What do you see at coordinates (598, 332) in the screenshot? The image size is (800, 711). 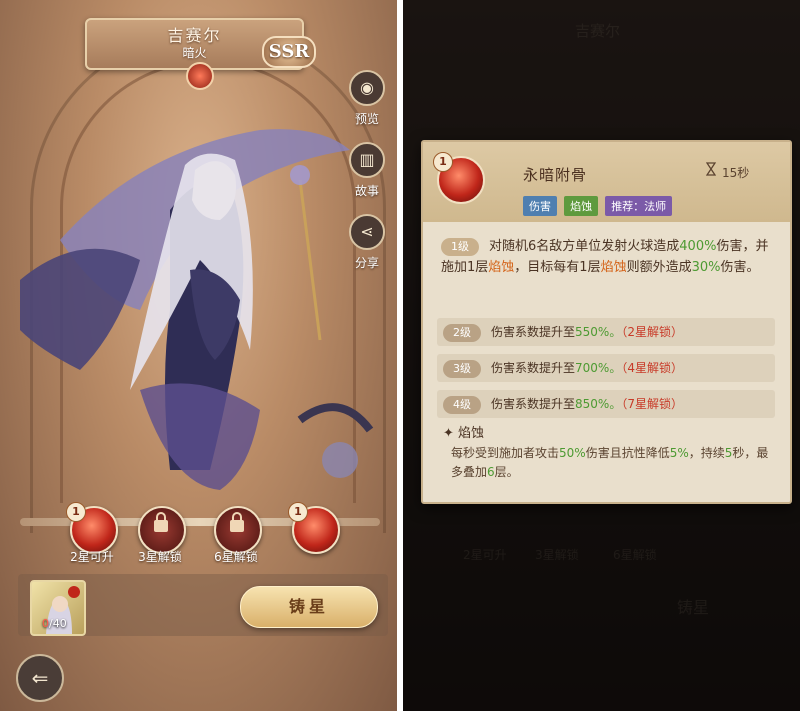 I see `level-2-value: 550%。` at bounding box center [598, 332].